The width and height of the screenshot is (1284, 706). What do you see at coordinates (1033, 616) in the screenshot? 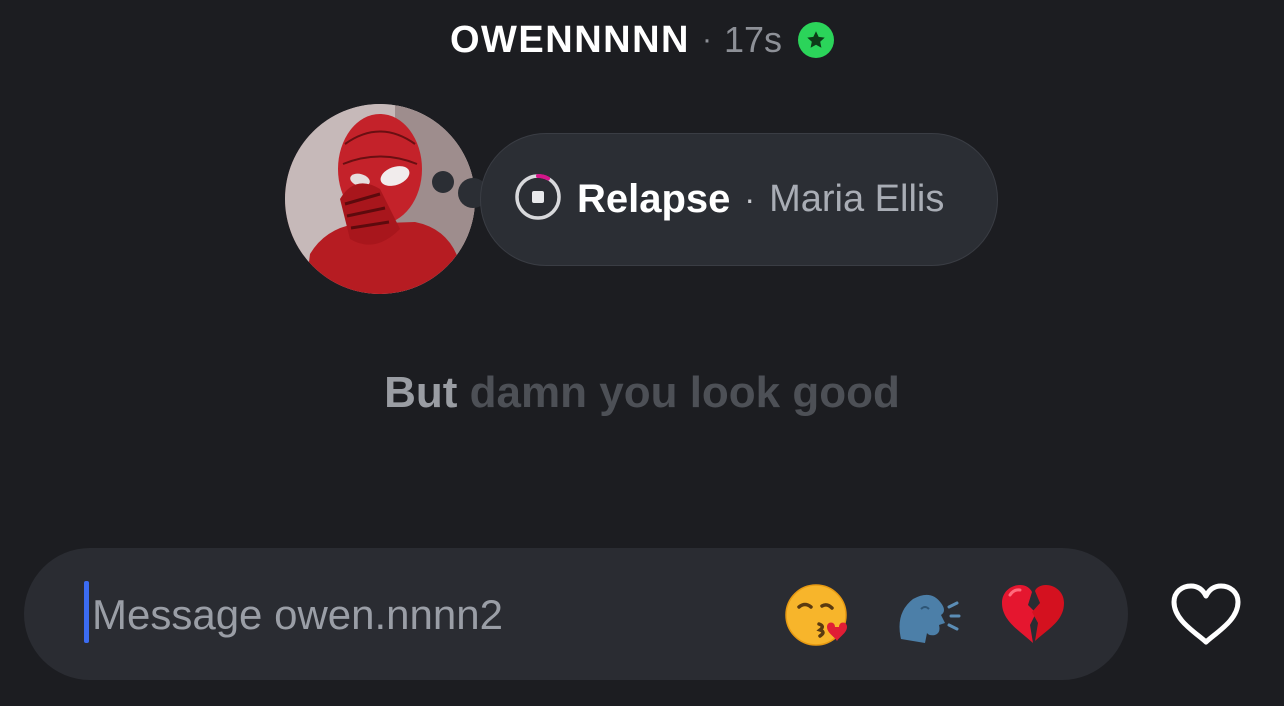
I see `broken-heart-icon` at bounding box center [1033, 616].